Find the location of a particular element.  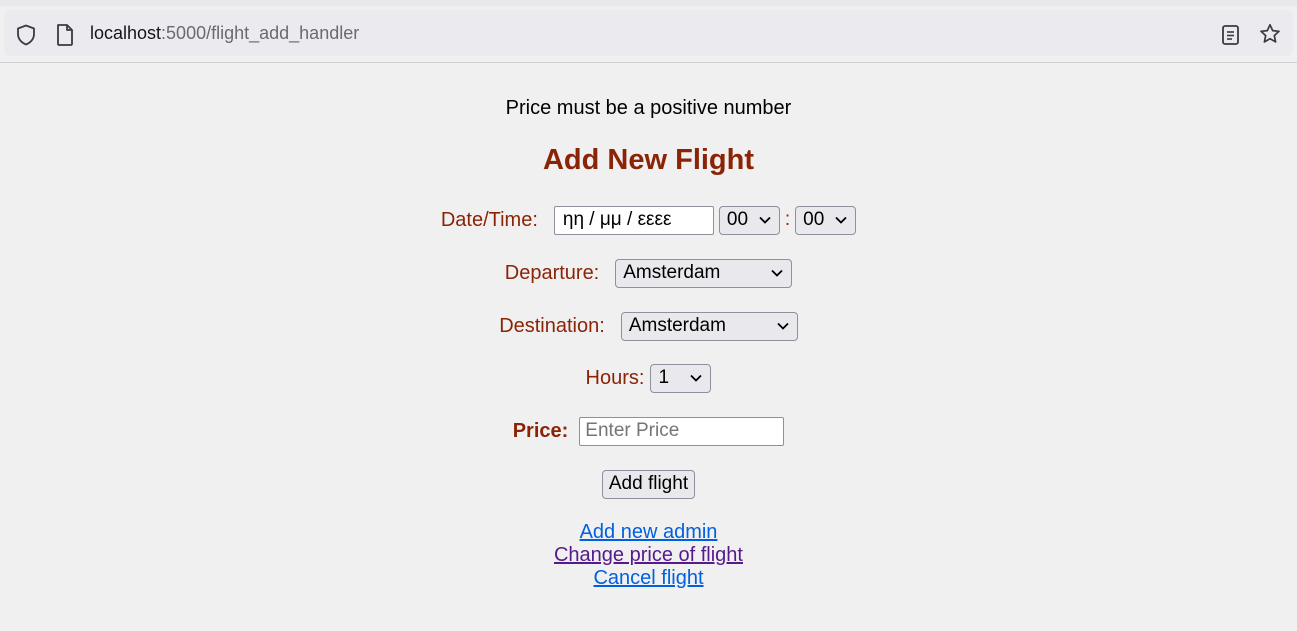

page-title: Add New Flight is located at coordinates (648, 160).